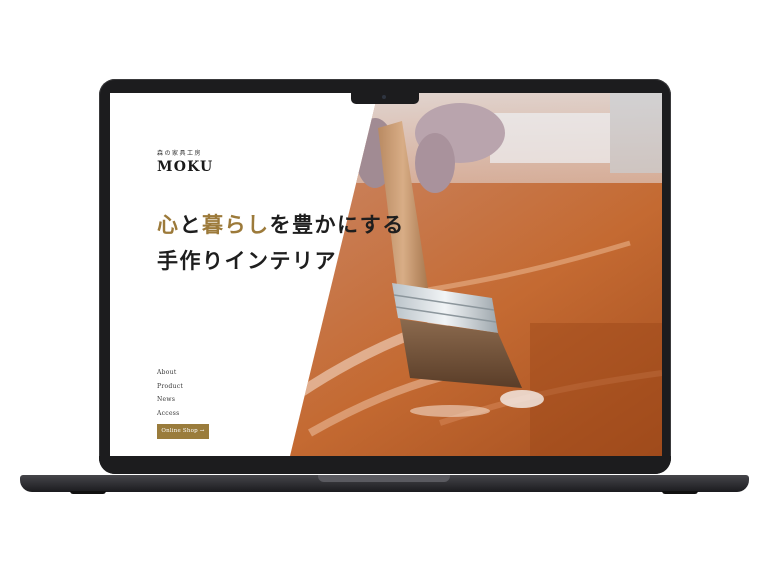 This screenshot has width=768, height=576. What do you see at coordinates (88, 492) in the screenshot?
I see `foot-left` at bounding box center [88, 492].